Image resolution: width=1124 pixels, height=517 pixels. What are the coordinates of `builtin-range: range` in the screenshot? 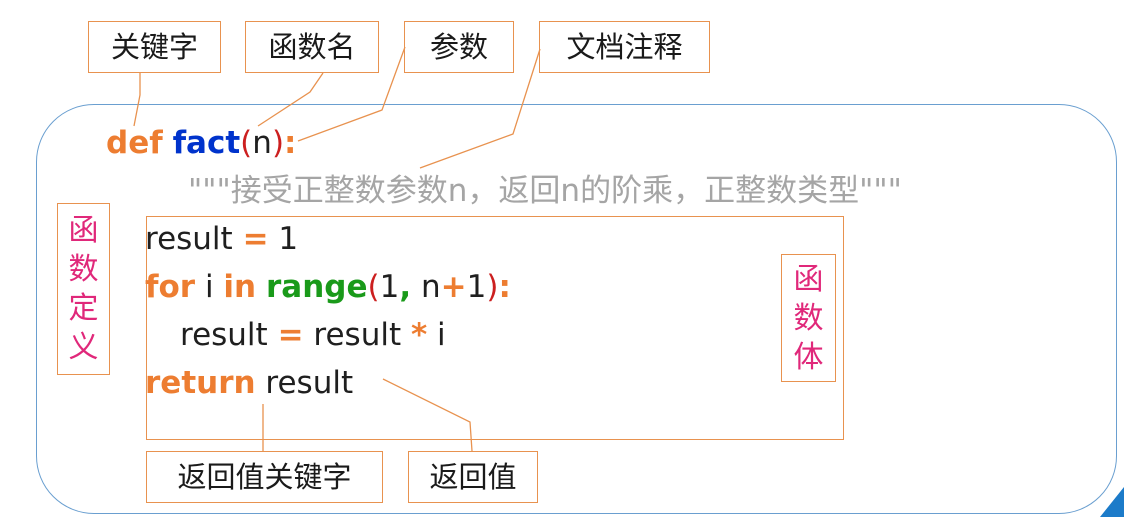 It's located at (316, 287).